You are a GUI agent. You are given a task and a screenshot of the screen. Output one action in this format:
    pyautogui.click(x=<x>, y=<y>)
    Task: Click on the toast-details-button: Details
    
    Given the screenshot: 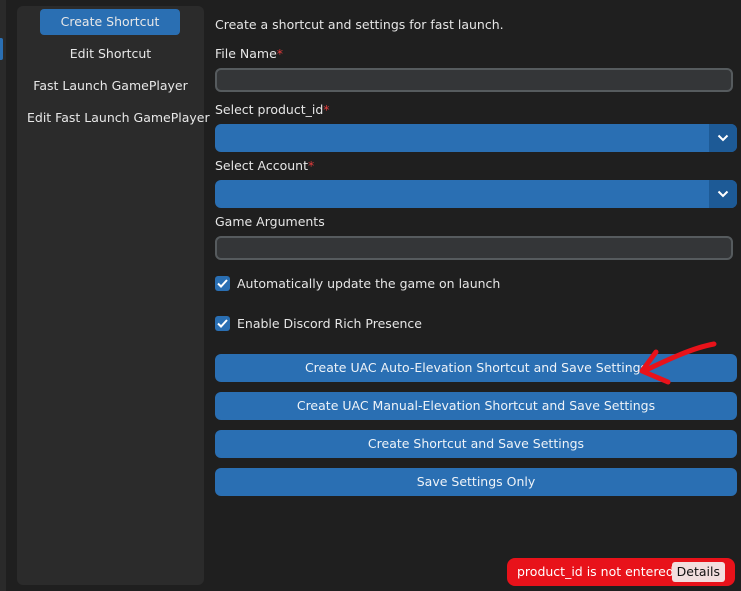 What is the action you would take?
    pyautogui.click(x=698, y=572)
    